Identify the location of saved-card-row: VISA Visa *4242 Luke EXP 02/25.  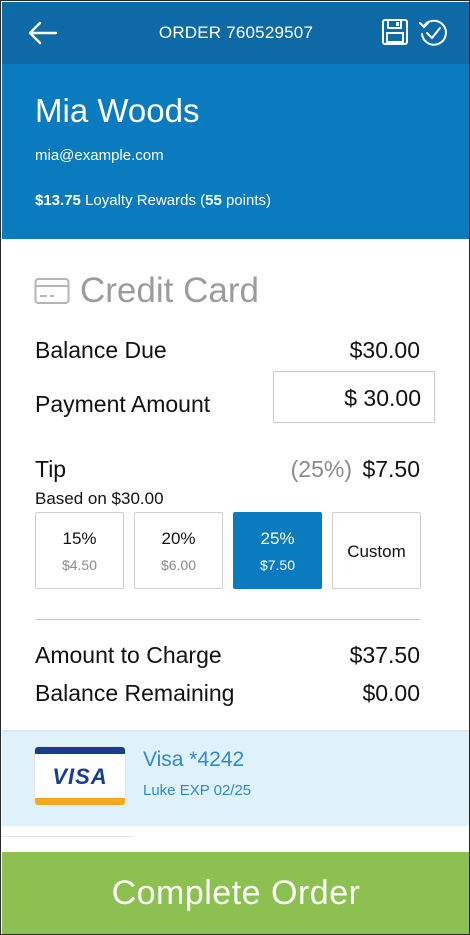
(235, 778).